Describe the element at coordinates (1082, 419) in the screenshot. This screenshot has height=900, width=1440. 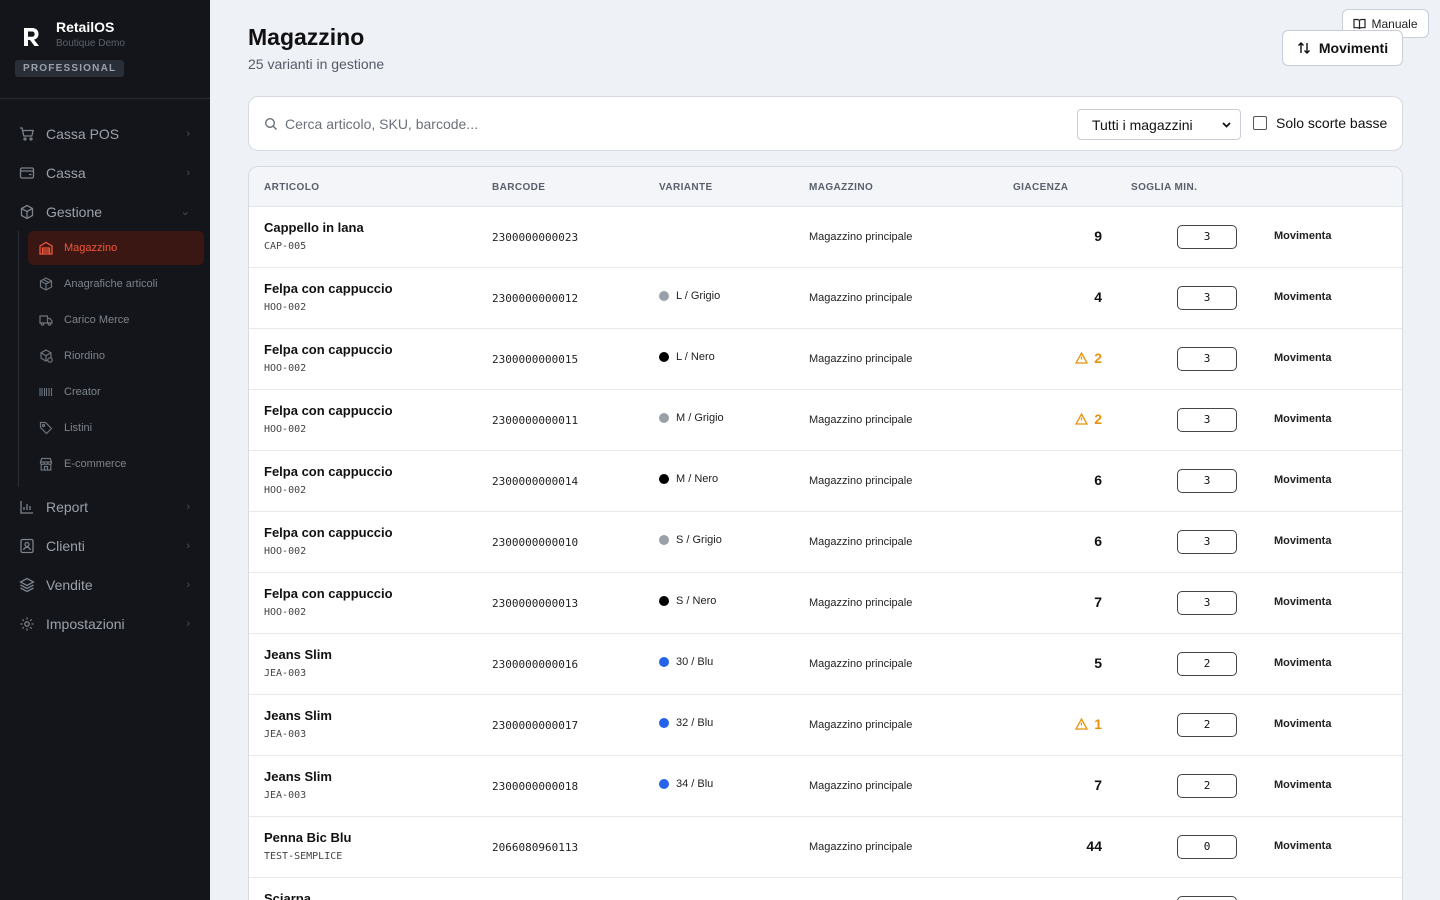
I see `warning-icon` at that location.